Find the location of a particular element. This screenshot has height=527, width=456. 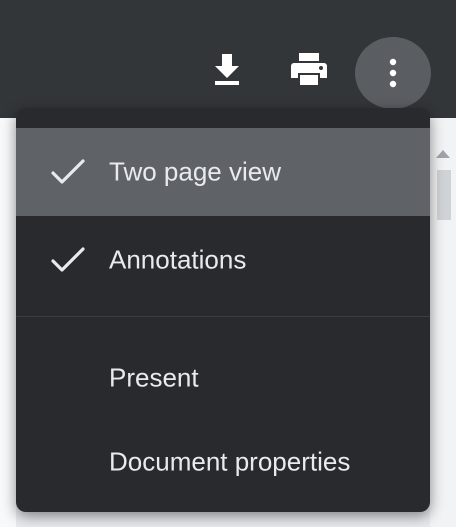

menu-item-label: Two page view is located at coordinates (195, 171).